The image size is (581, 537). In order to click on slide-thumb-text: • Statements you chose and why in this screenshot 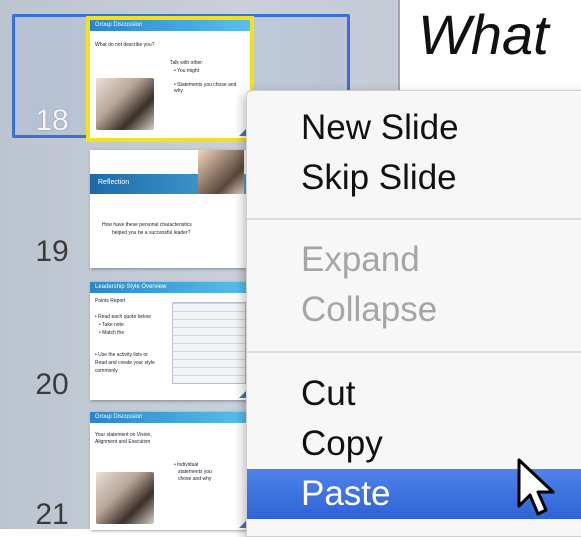, I will do `click(205, 88)`.